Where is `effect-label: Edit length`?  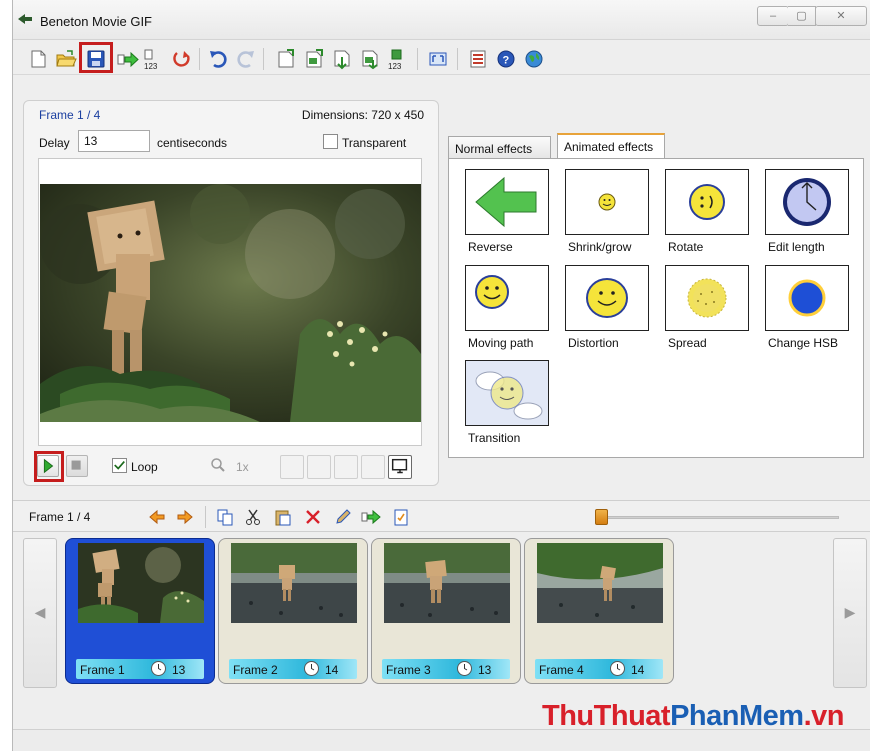
effect-label: Edit length is located at coordinates (796, 247).